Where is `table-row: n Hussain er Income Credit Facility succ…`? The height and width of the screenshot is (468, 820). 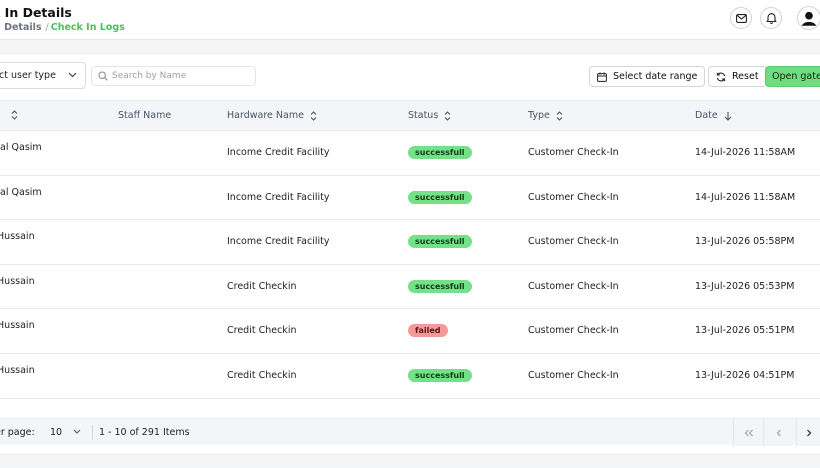 table-row: n Hussain er Income Credit Facility succ… is located at coordinates (410, 242).